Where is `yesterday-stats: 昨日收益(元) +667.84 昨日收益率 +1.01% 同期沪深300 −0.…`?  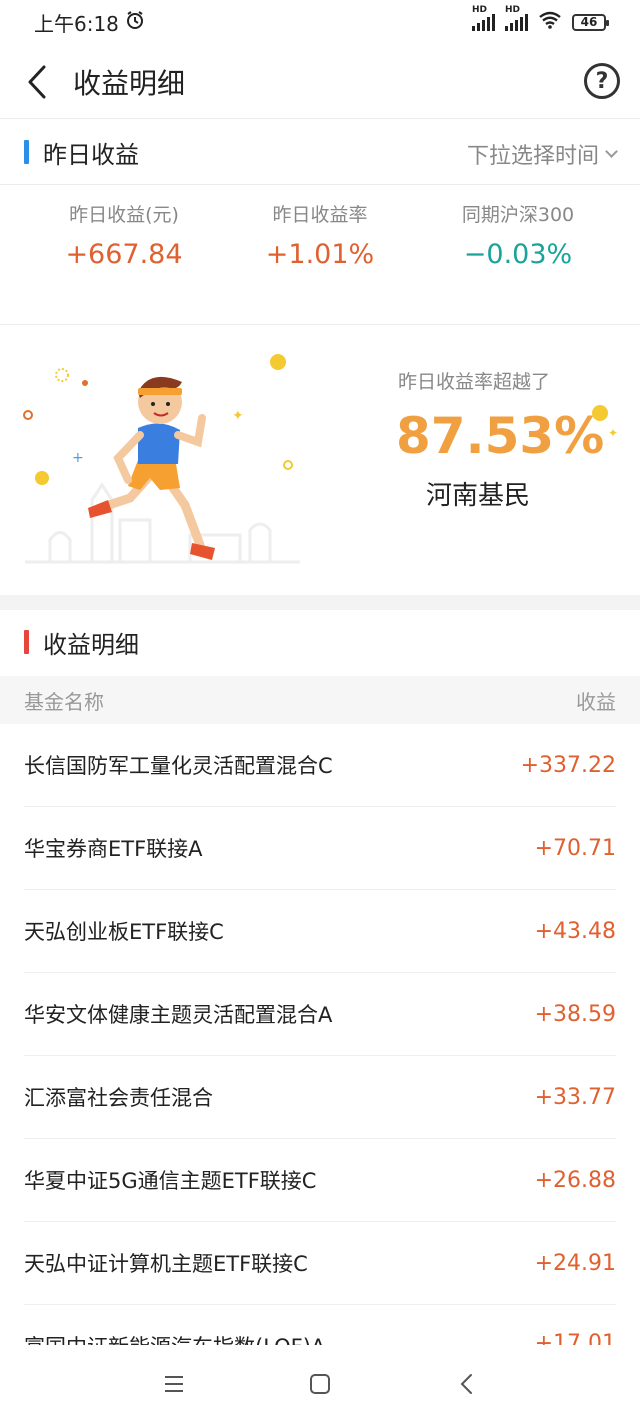 yesterday-stats: 昨日收益(元) +667.84 昨日收益率 +1.01% 同期沪深300 −0.… is located at coordinates (320, 255).